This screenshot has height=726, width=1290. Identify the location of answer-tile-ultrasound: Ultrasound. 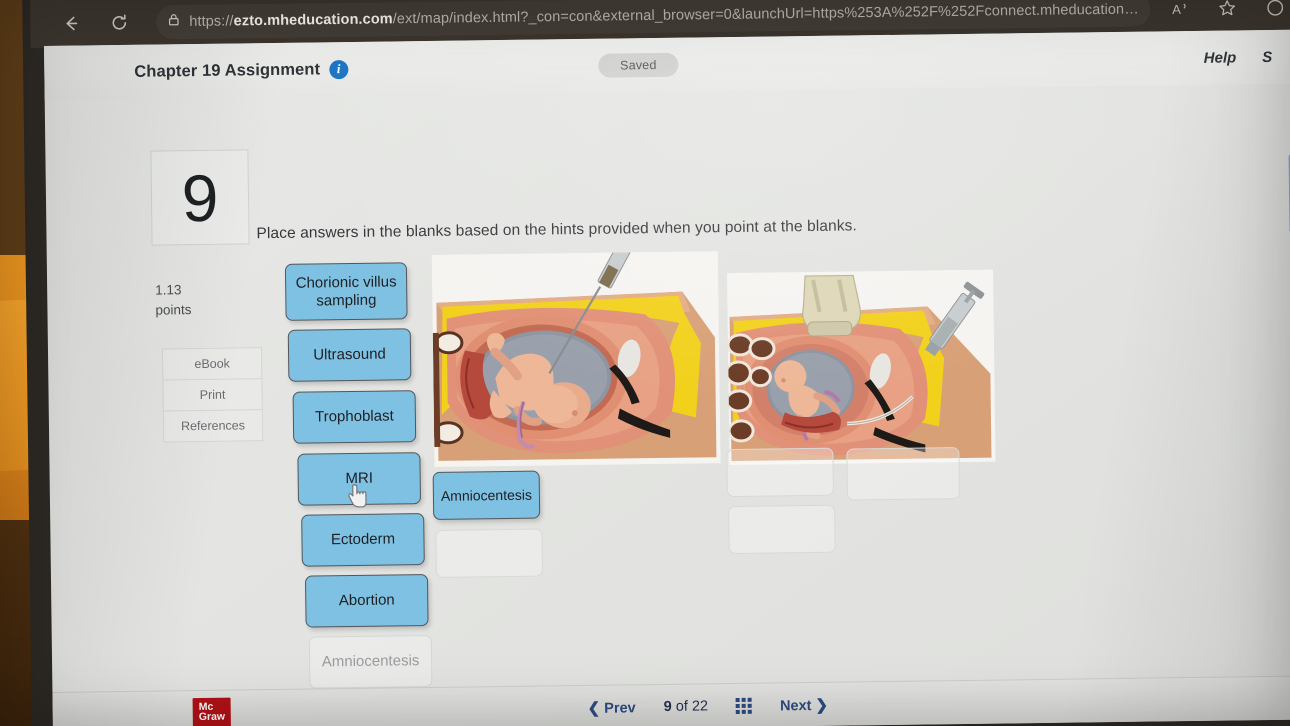
(349, 355).